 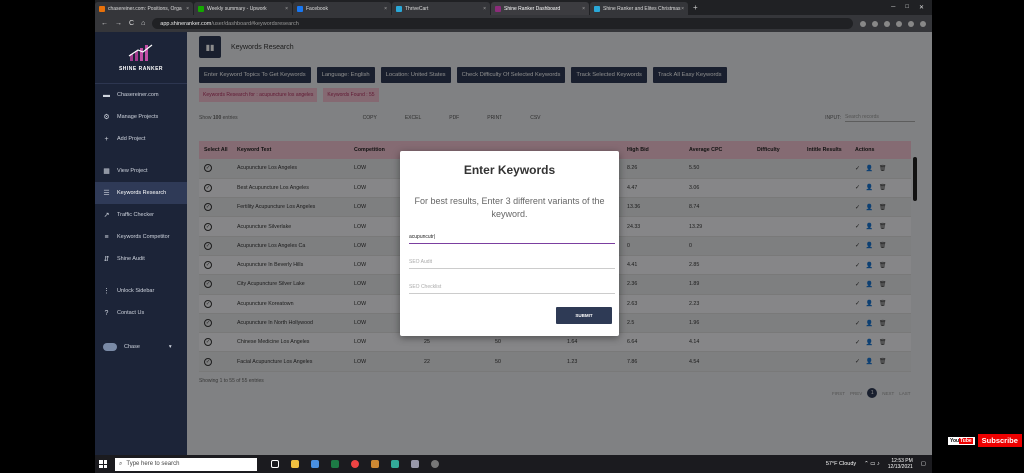 What do you see at coordinates (141, 347) in the screenshot?
I see `sidebar-user: Chase ▾` at bounding box center [141, 347].